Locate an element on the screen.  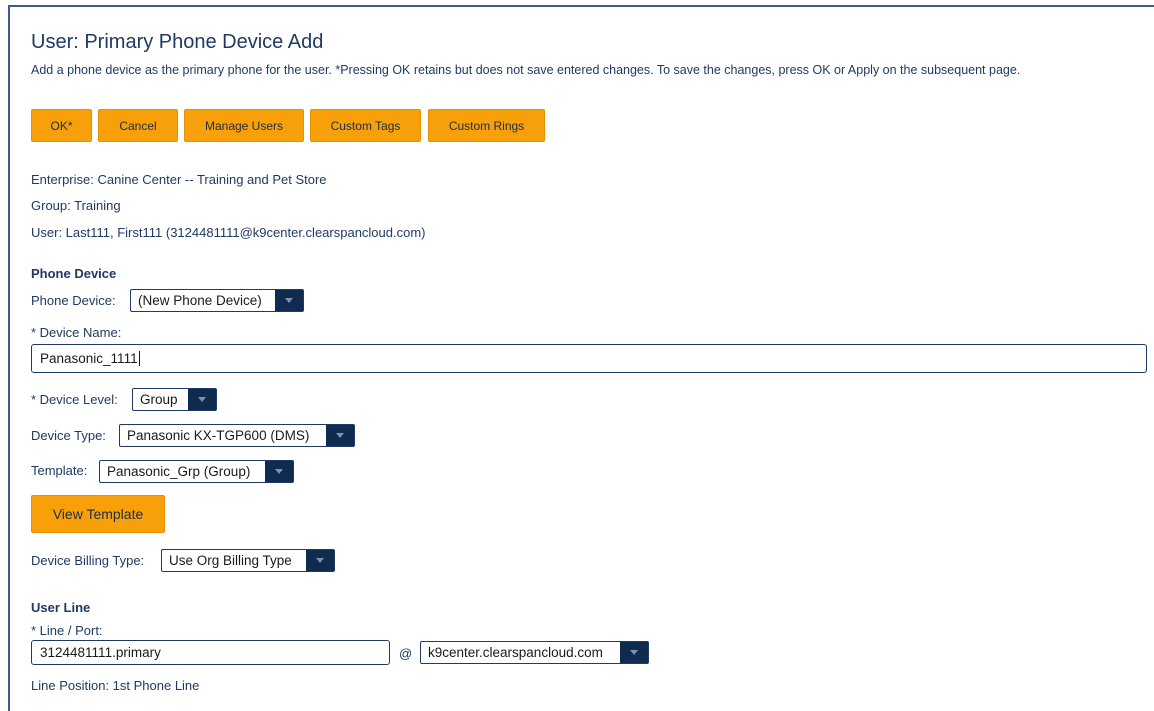
template-value: Panasonic_Grp (Group) is located at coordinates (179, 471).